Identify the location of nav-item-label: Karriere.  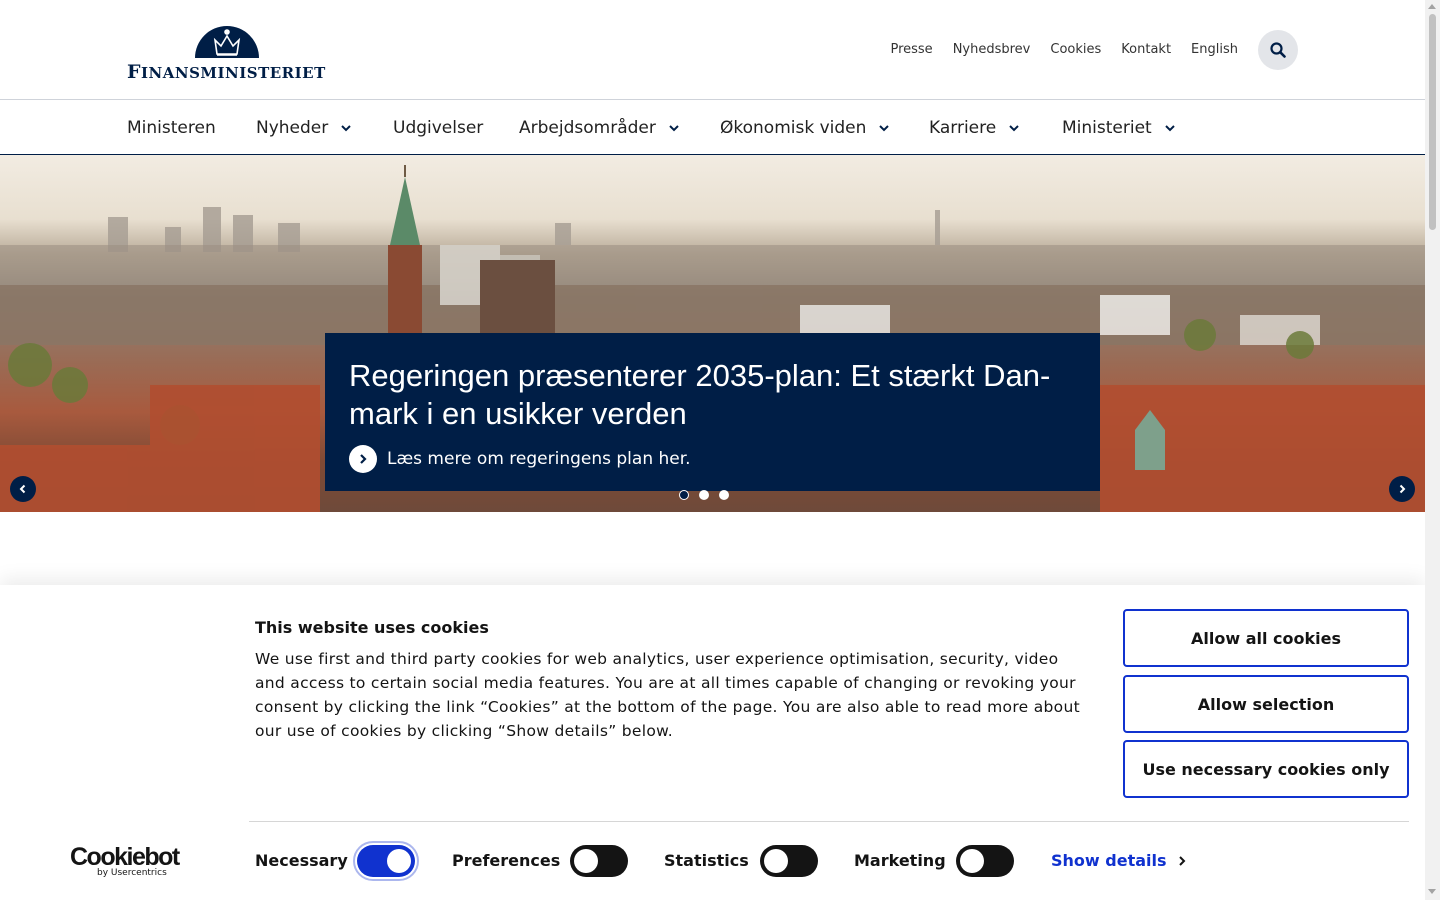
(963, 128).